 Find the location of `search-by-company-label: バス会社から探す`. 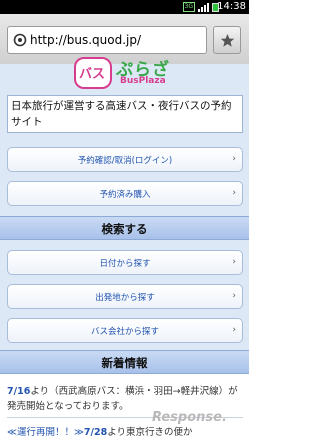

search-by-company-label: バス会社から探す is located at coordinates (124, 332).